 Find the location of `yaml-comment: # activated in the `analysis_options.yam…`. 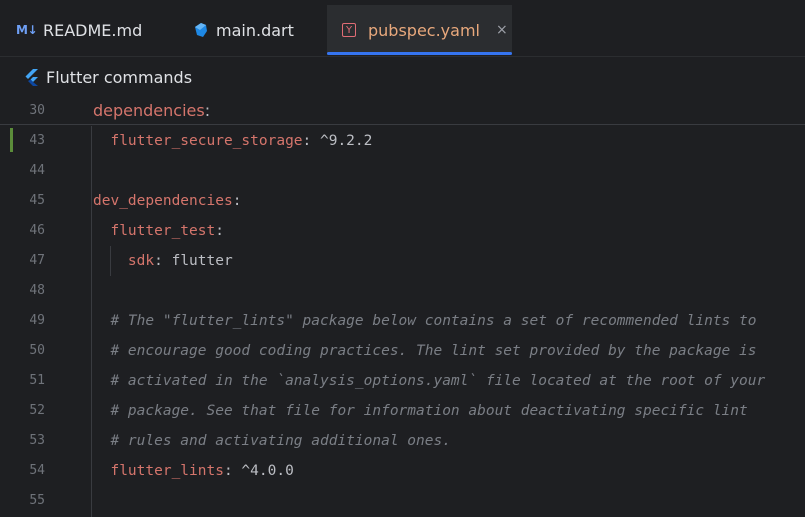

yaml-comment: # activated in the `analysis_options.yam… is located at coordinates (438, 381).